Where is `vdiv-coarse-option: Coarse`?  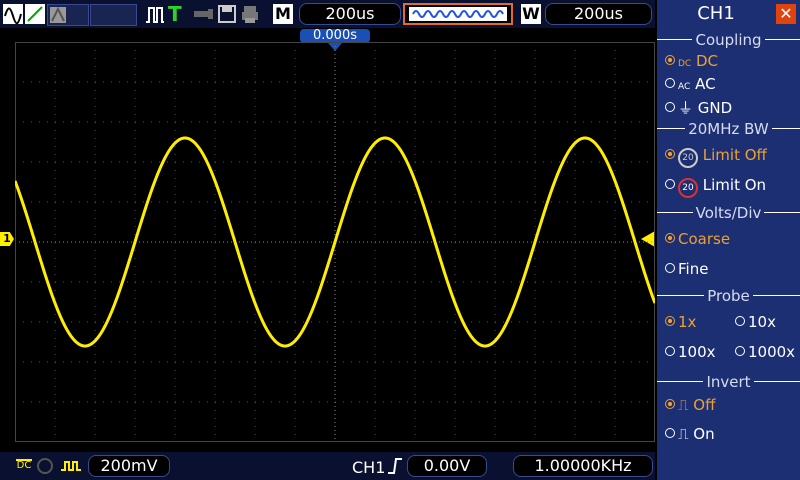 vdiv-coarse-option: Coarse is located at coordinates (697, 239).